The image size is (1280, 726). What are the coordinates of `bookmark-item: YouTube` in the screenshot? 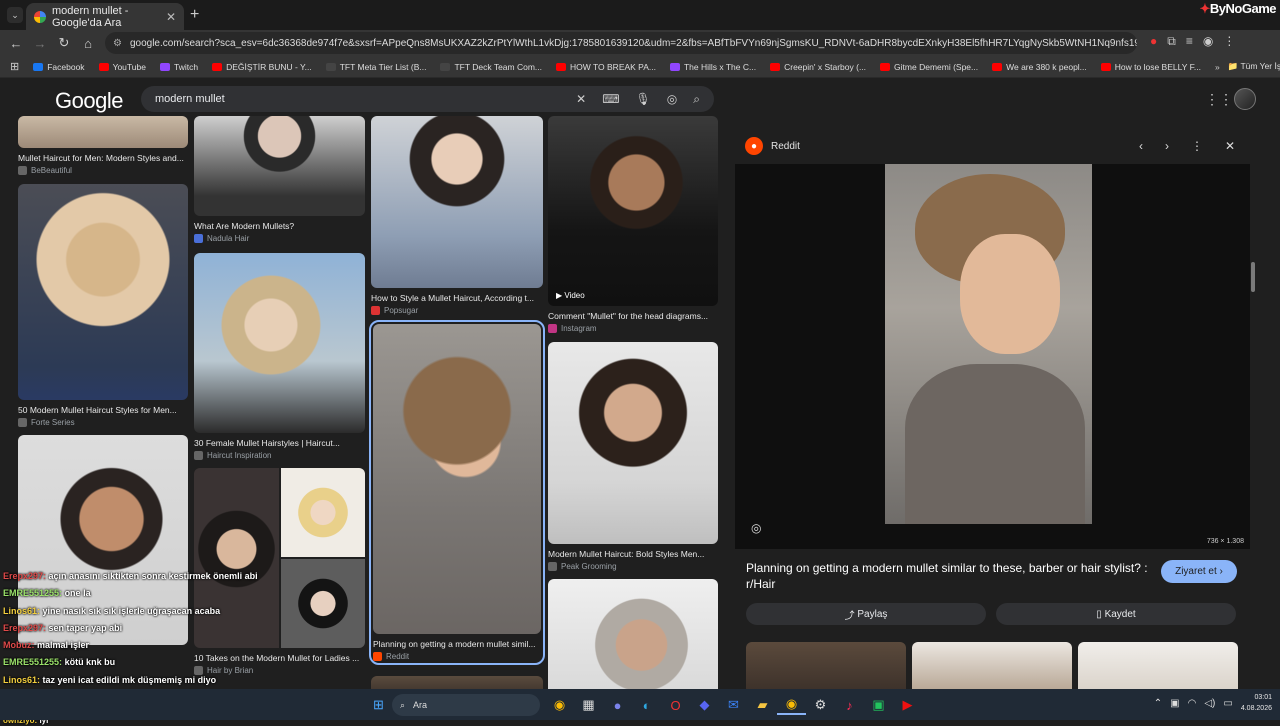 It's located at (122, 67).